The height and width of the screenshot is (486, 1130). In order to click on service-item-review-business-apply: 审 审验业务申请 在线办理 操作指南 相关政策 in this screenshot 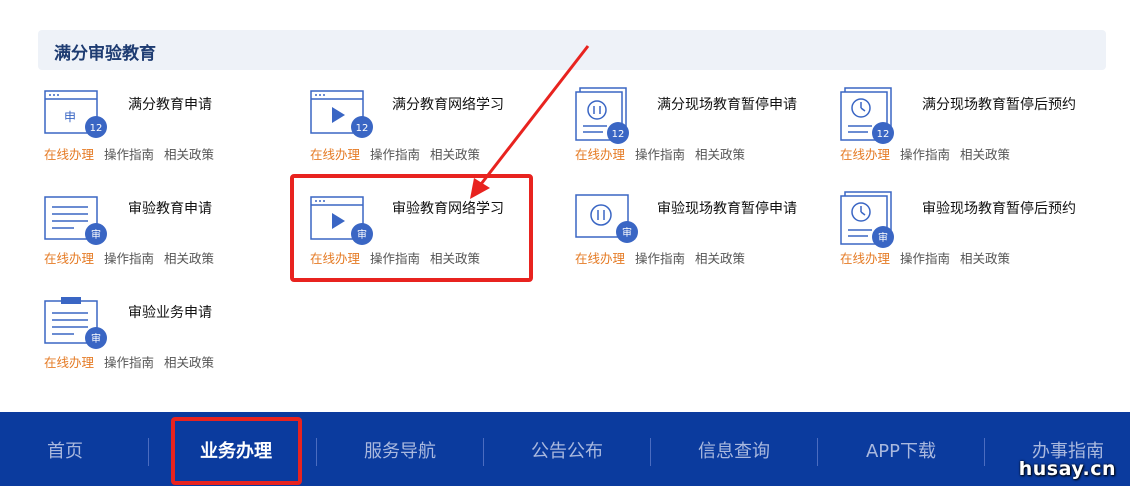, I will do `click(169, 337)`.